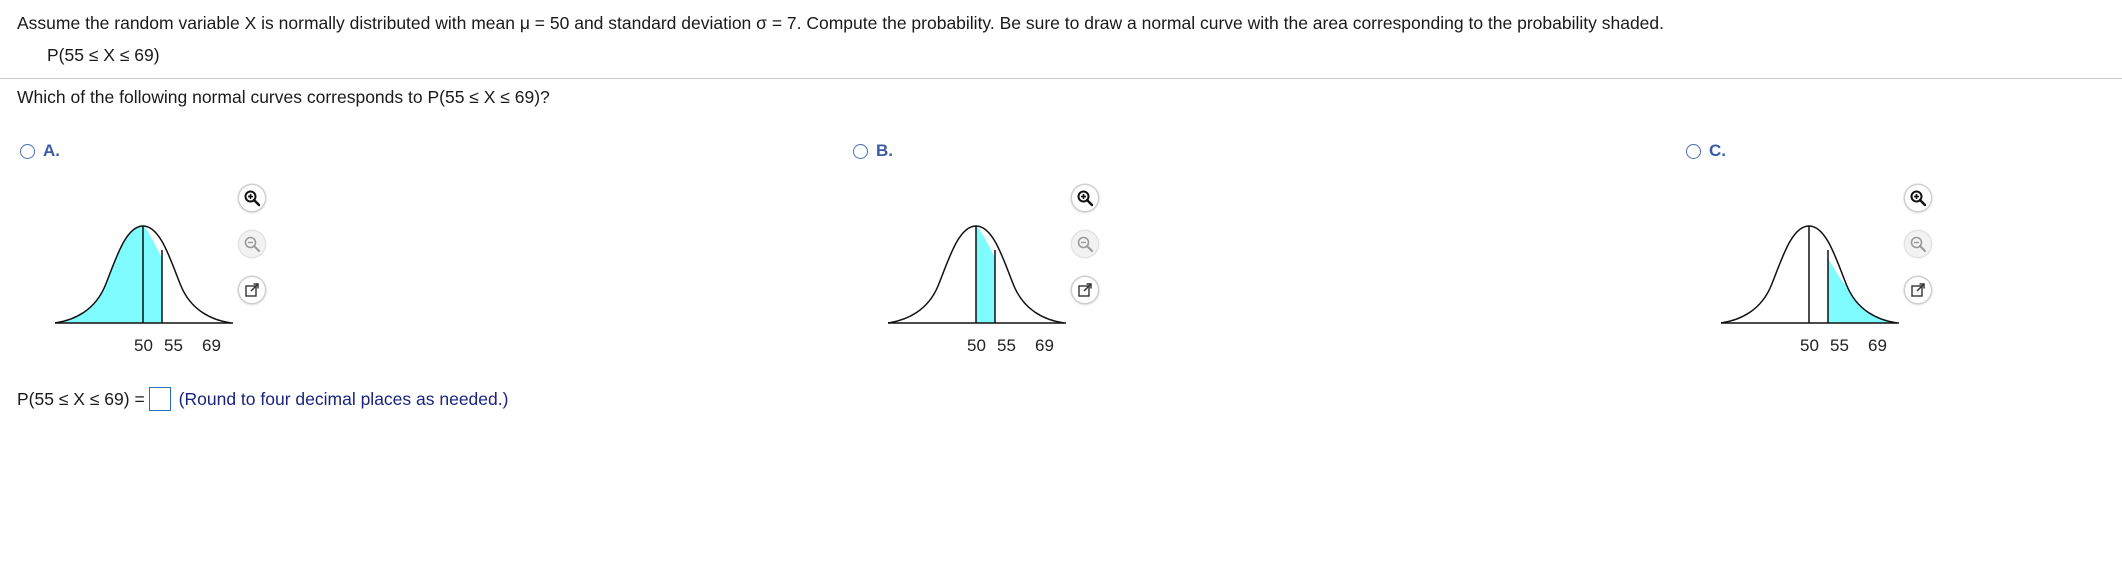 The image size is (2122, 580). What do you see at coordinates (1877, 345) in the screenshot?
I see `tick-69-c: 69` at bounding box center [1877, 345].